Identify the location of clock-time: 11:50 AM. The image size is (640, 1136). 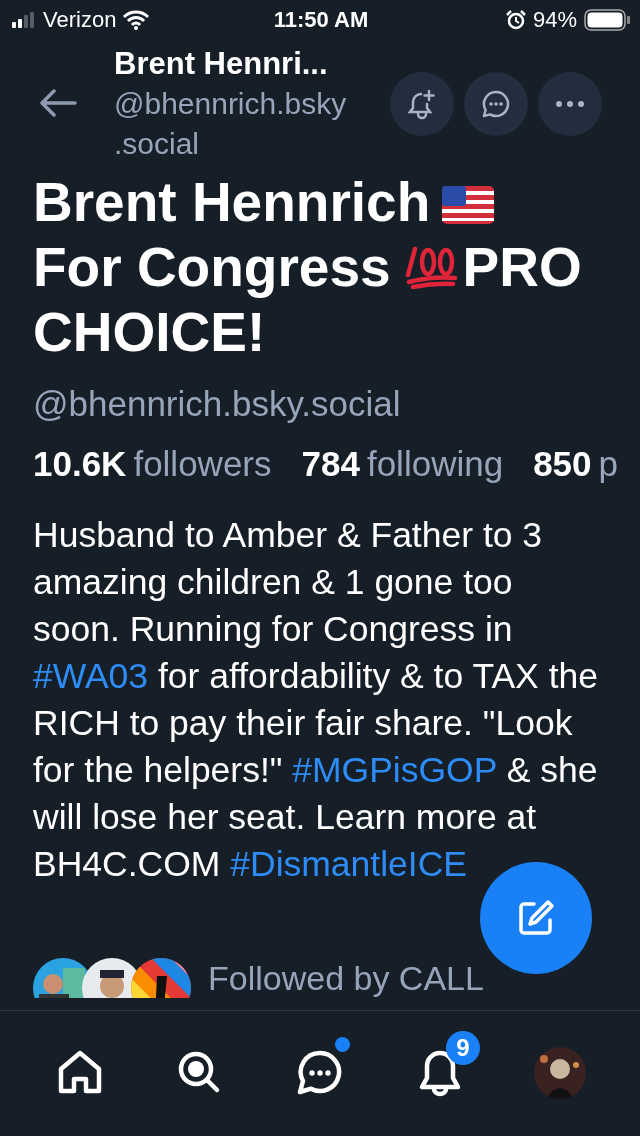
(321, 20).